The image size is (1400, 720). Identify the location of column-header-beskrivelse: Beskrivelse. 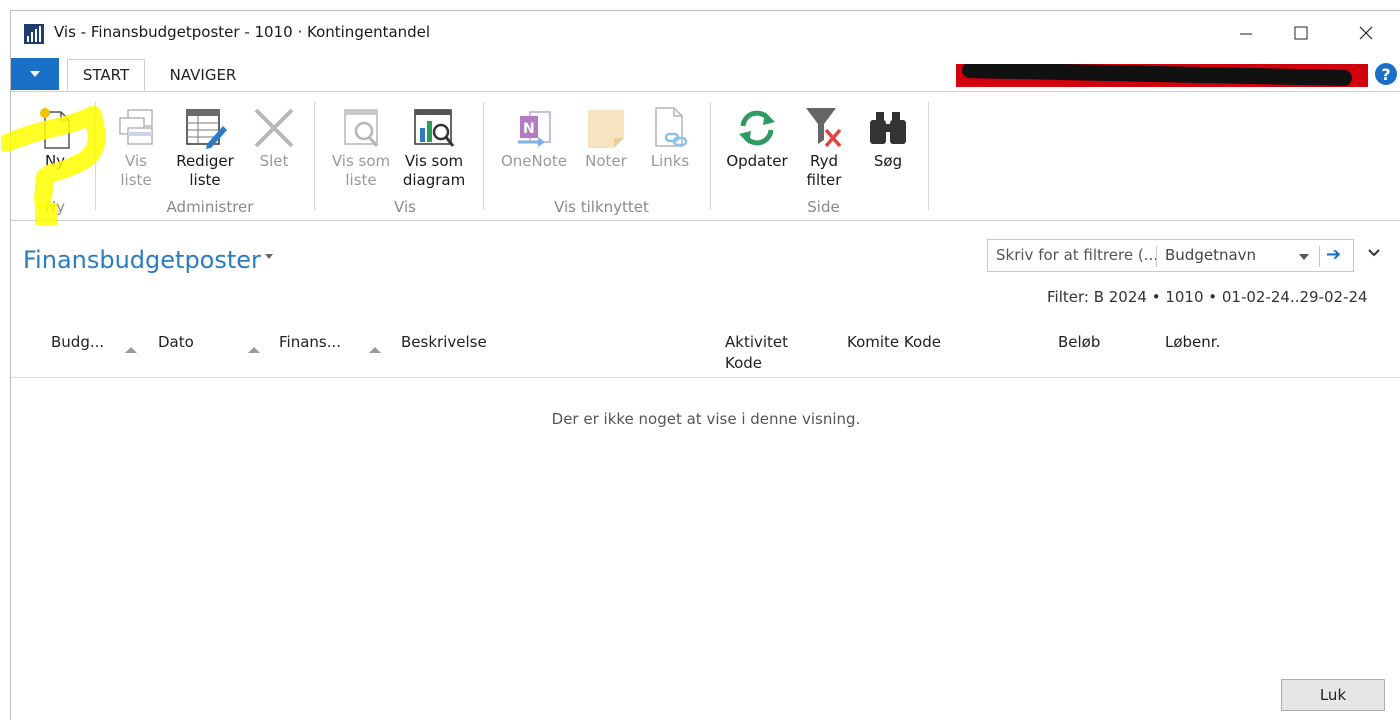
(444, 342).